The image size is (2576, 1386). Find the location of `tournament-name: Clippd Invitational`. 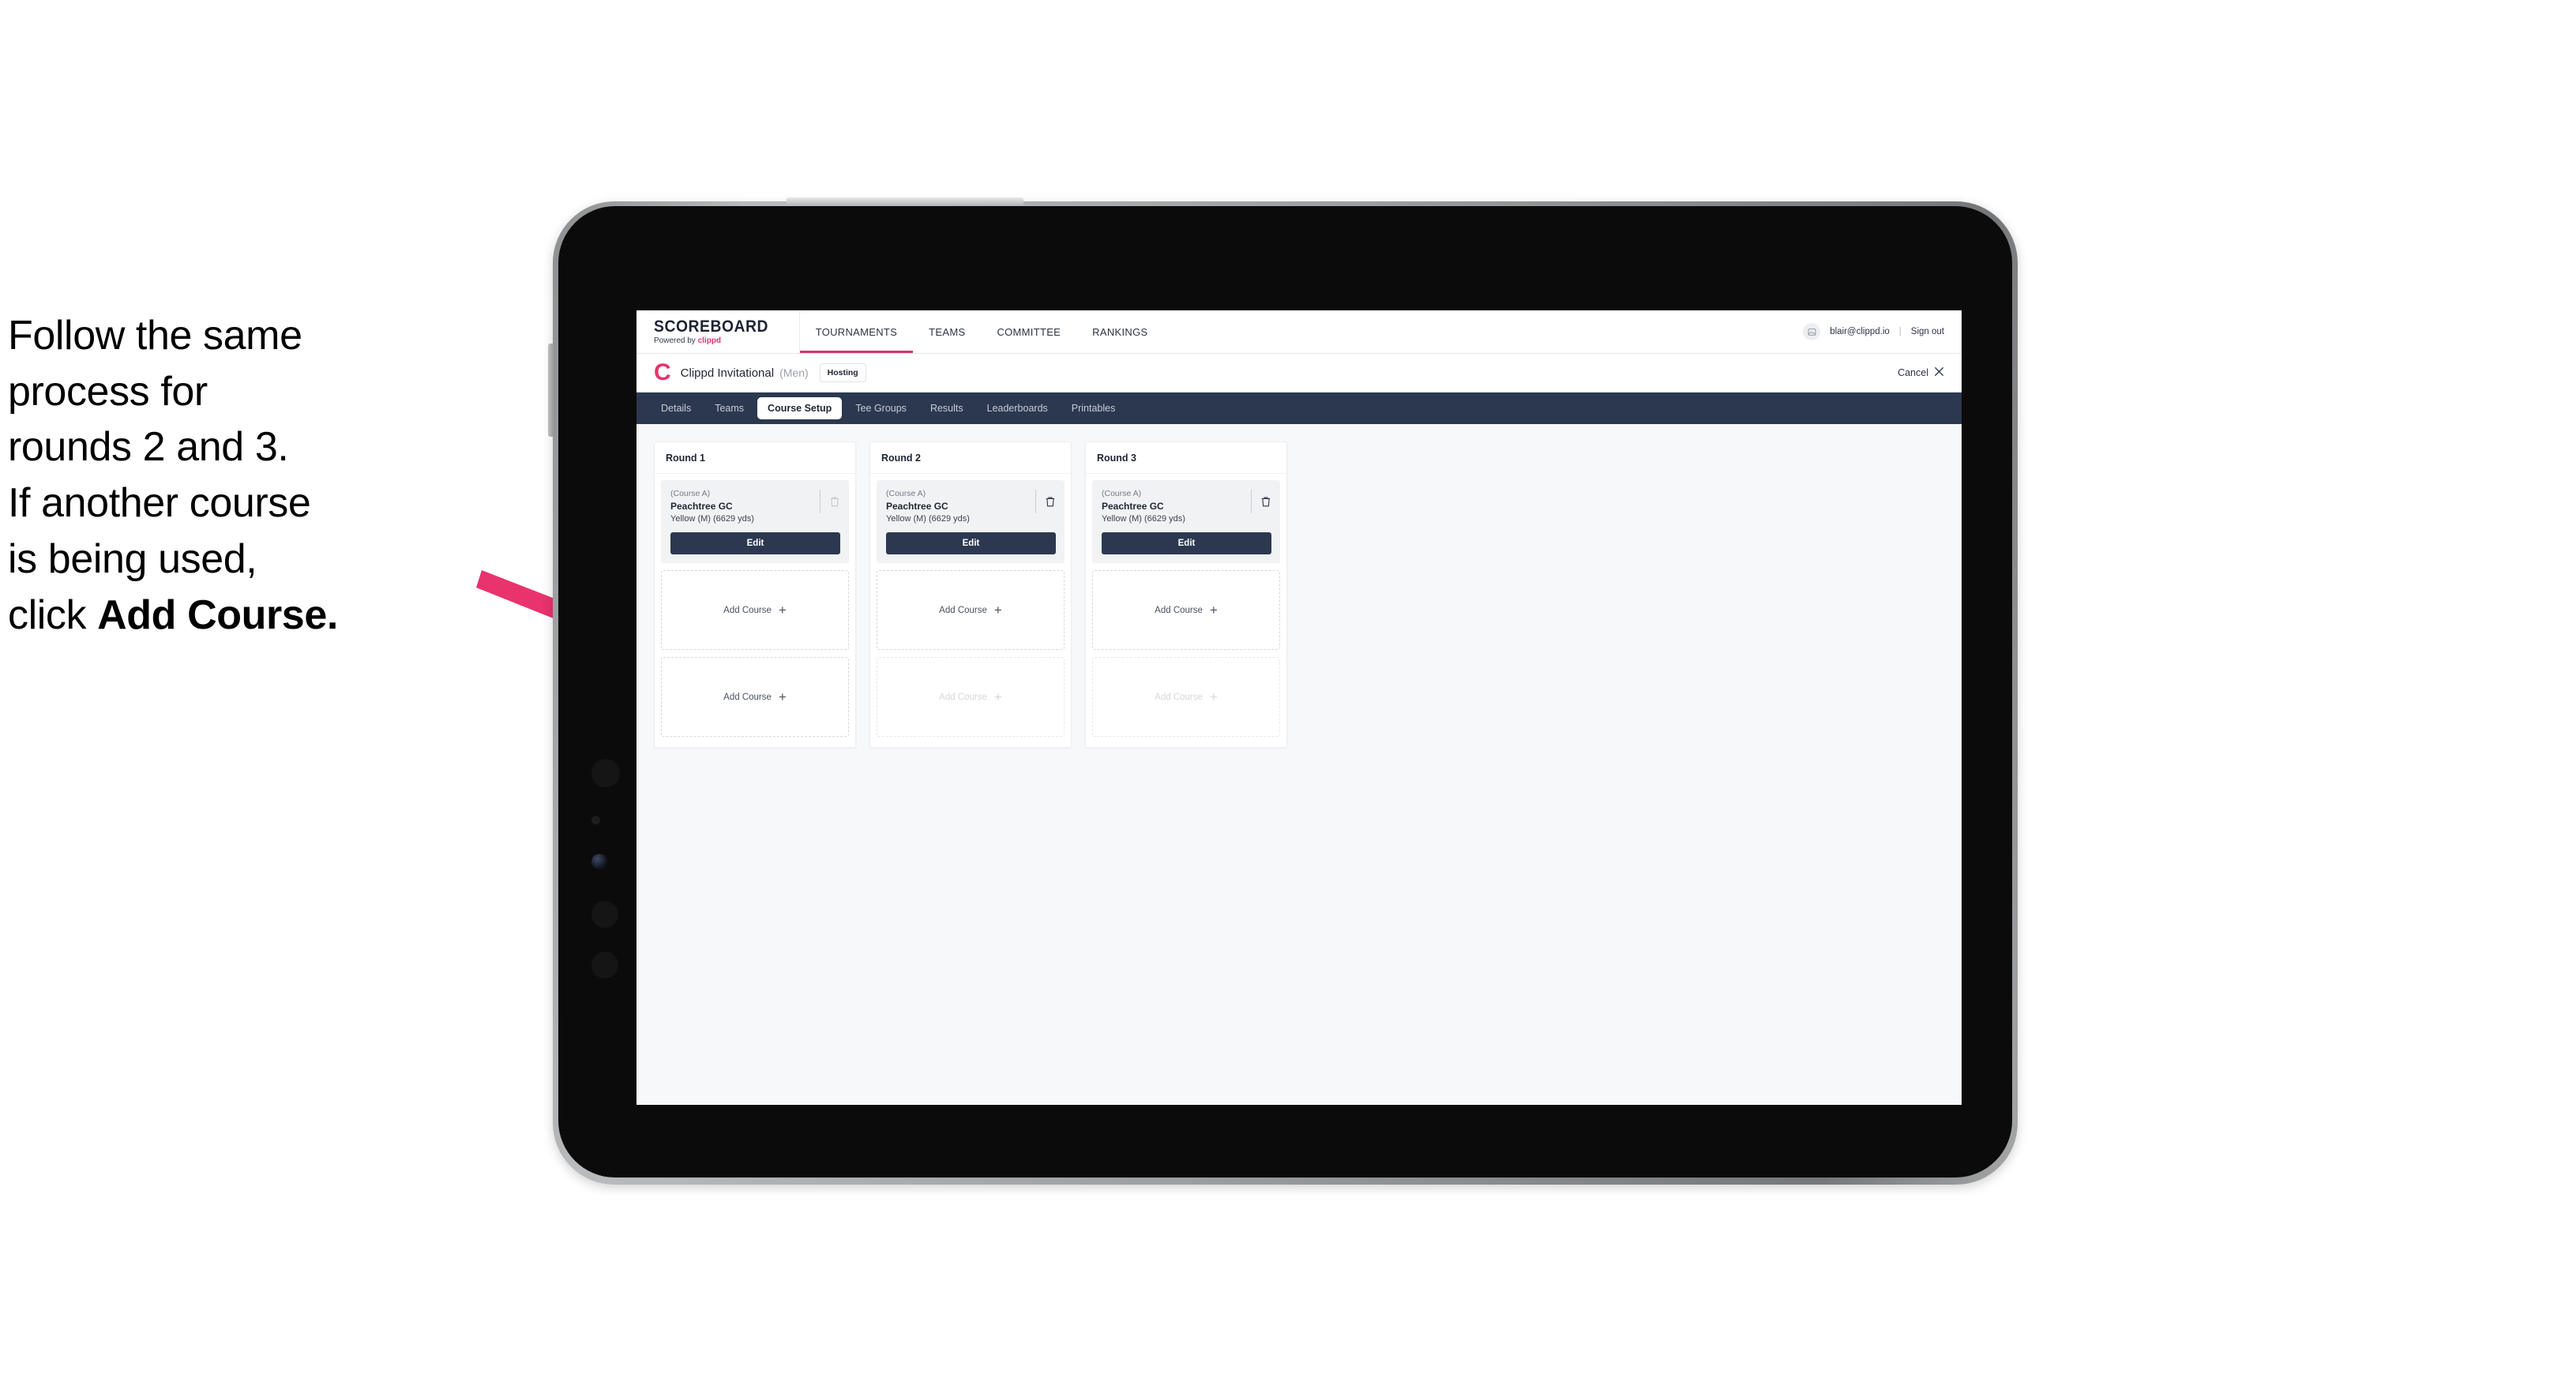

tournament-name: Clippd Invitational is located at coordinates (727, 373).